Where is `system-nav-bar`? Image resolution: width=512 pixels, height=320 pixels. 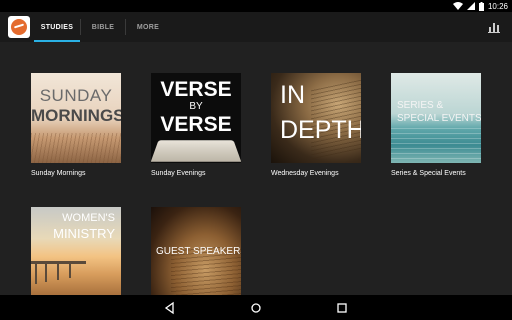 system-nav-bar is located at coordinates (256, 307).